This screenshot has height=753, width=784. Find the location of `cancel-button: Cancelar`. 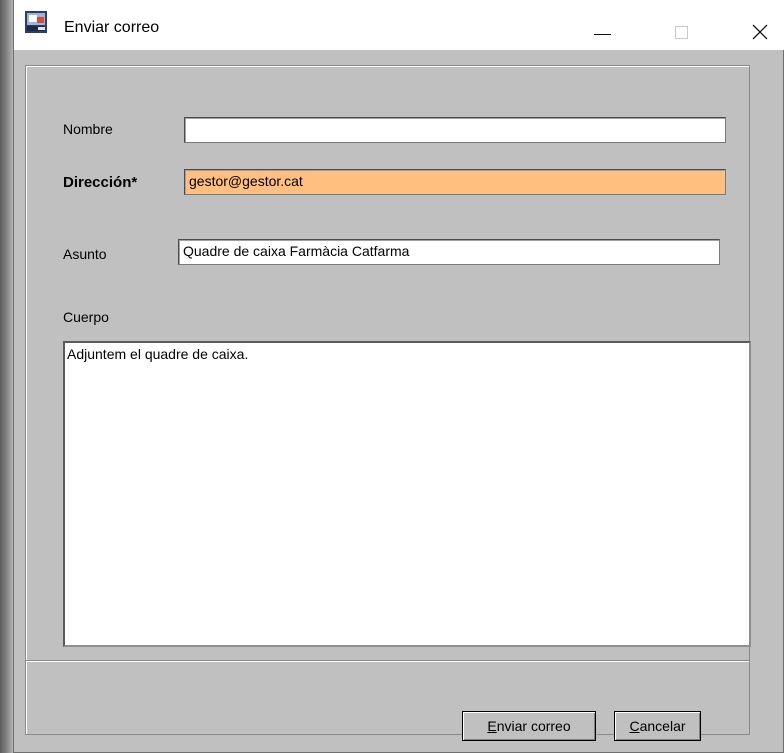

cancel-button: Cancelar is located at coordinates (657, 726).